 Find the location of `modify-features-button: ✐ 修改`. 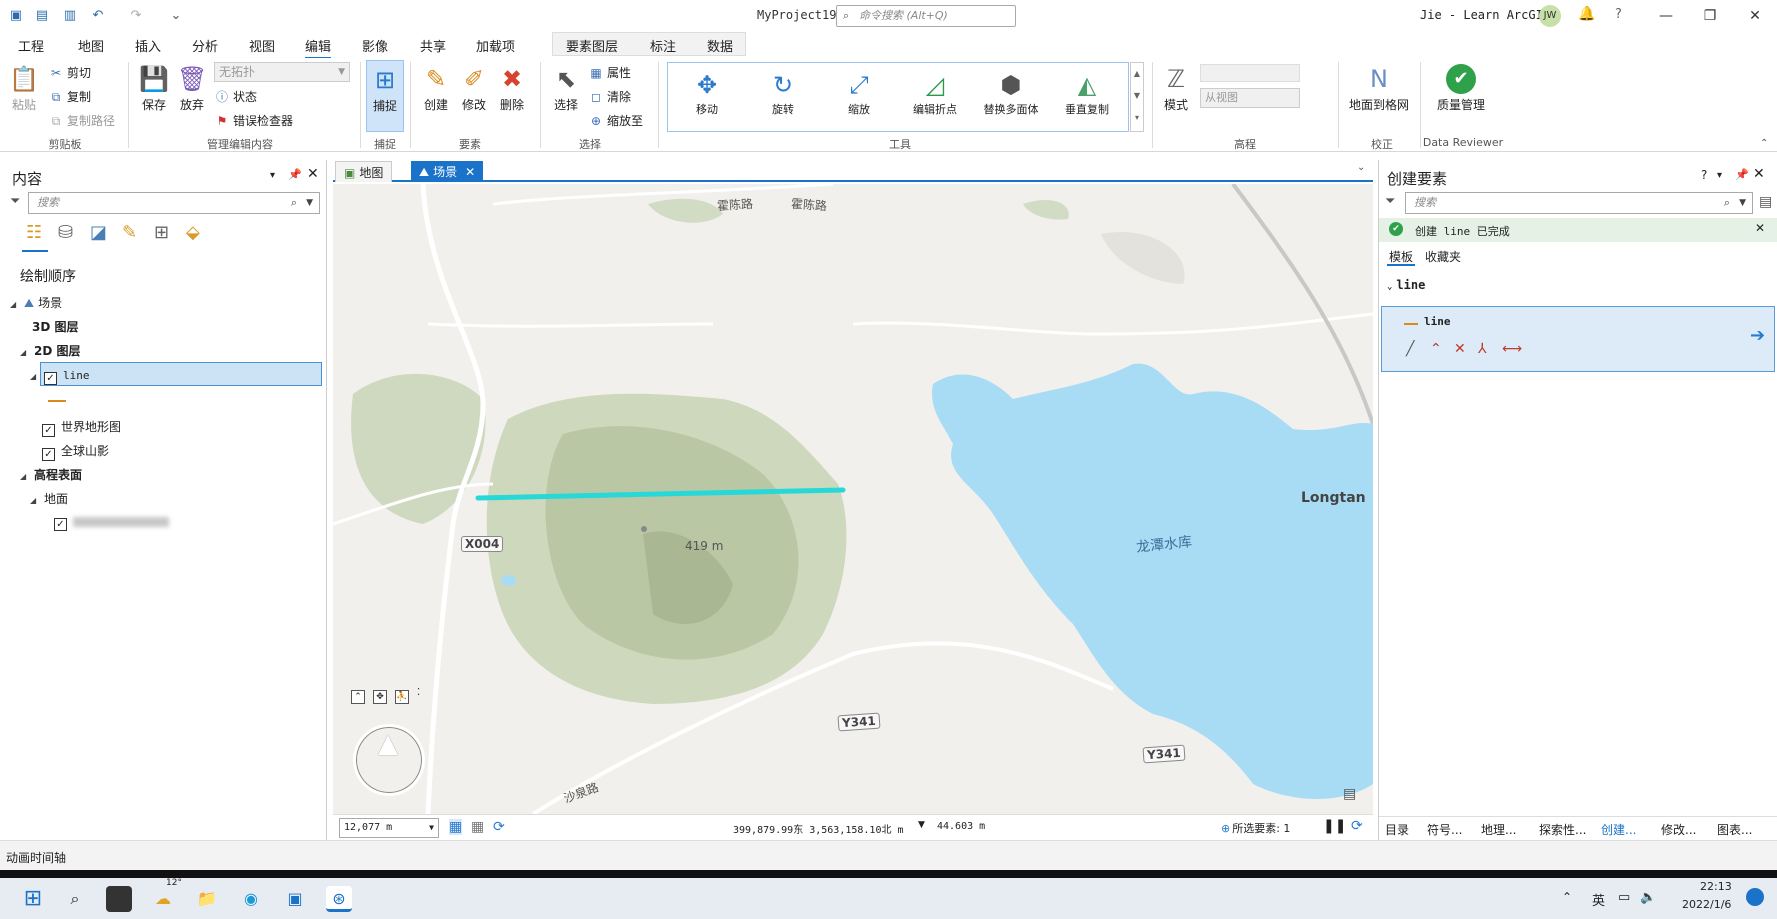

modify-features-button: ✐ 修改 is located at coordinates (474, 88).